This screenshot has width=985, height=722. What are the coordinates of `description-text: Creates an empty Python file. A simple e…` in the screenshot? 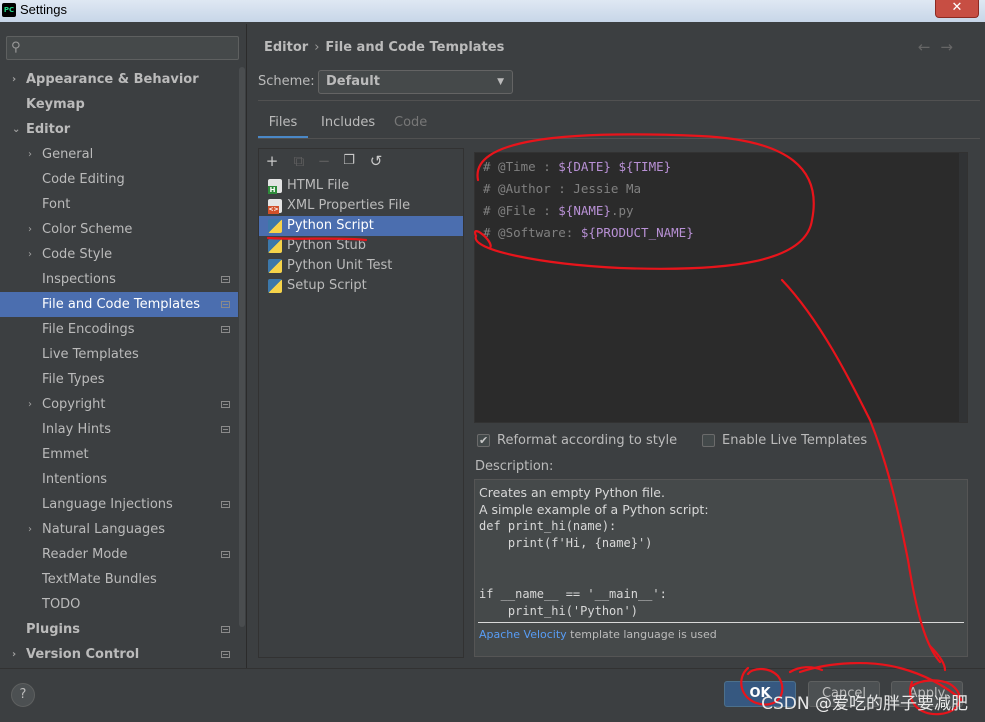 It's located at (594, 501).